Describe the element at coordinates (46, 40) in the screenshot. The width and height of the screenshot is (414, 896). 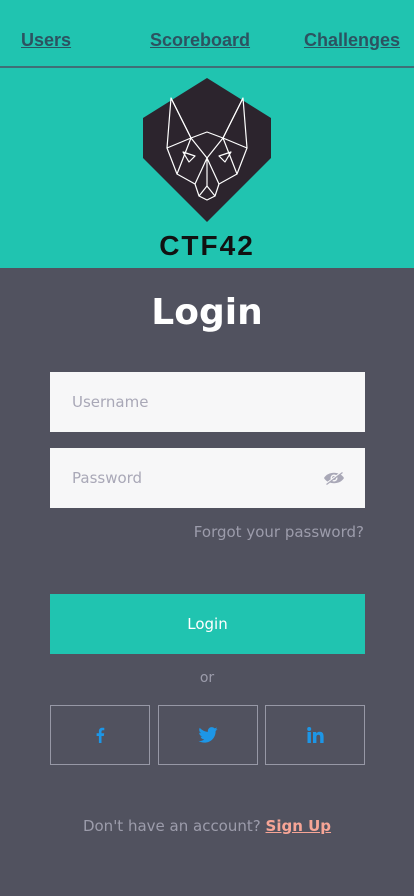
I see `nav-users-link: Users` at that location.